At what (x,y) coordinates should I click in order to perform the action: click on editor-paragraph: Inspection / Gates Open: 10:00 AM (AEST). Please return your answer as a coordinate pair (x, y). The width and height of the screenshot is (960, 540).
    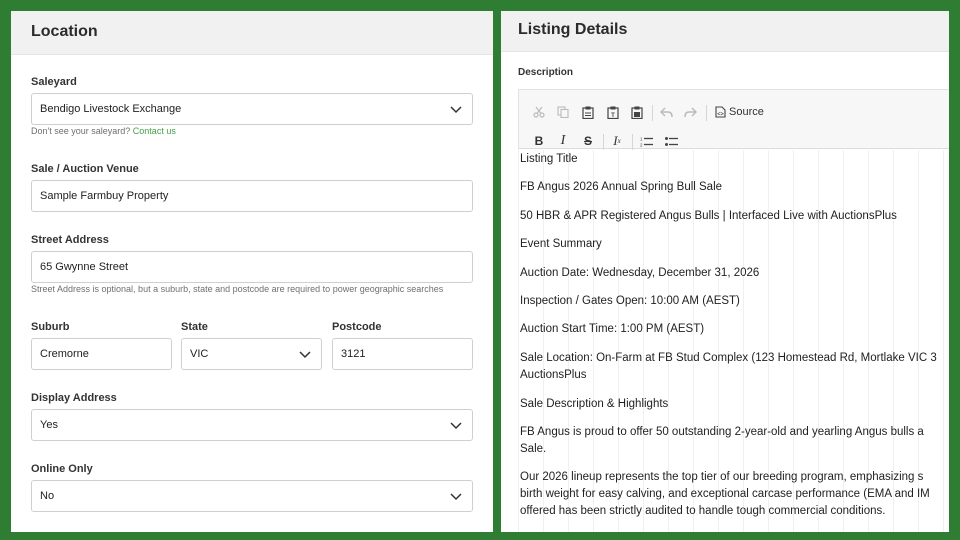
    Looking at the image, I should click on (630, 301).